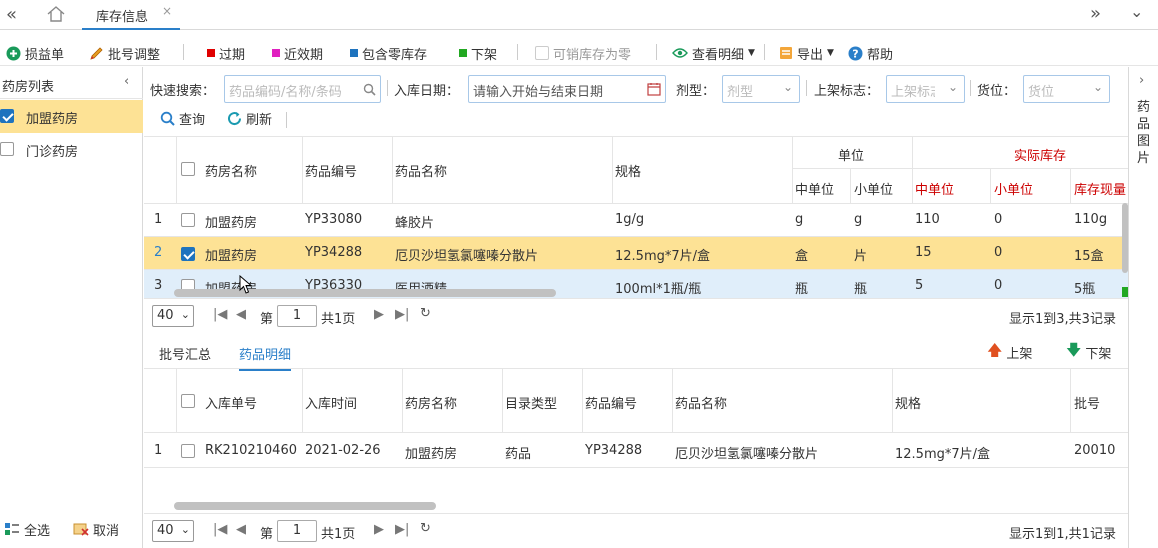  I want to click on col-header-stock-small: 小单位, so click(1013, 188).